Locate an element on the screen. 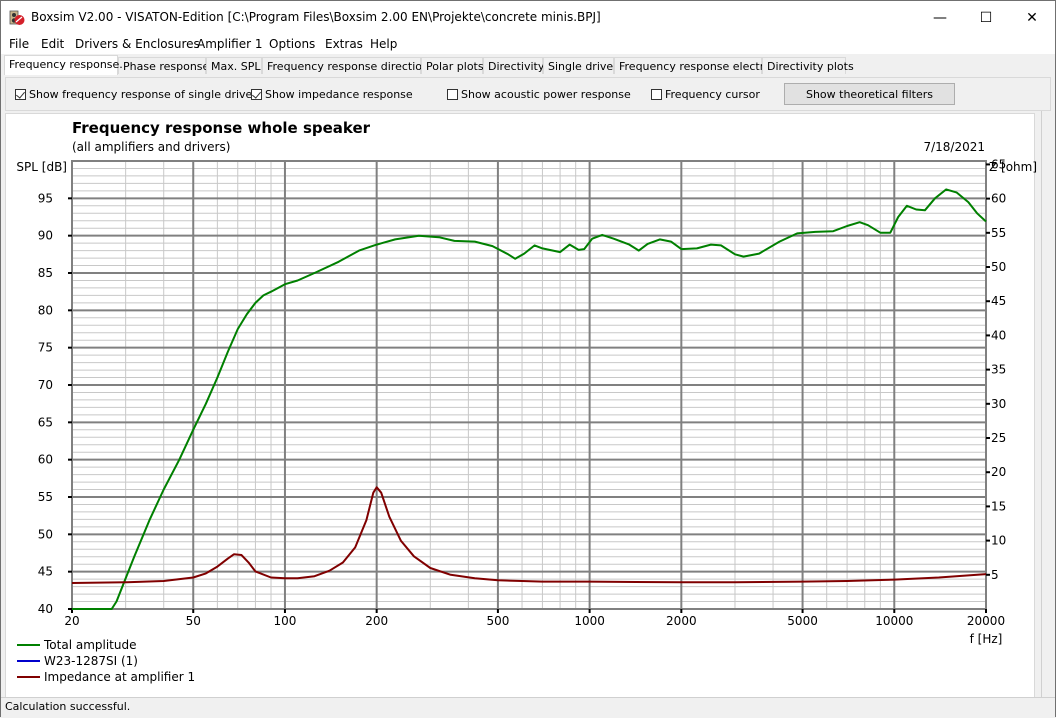 Image resolution: width=1056 pixels, height=718 pixels. y2-tick-label: 50 is located at coordinates (998, 267).